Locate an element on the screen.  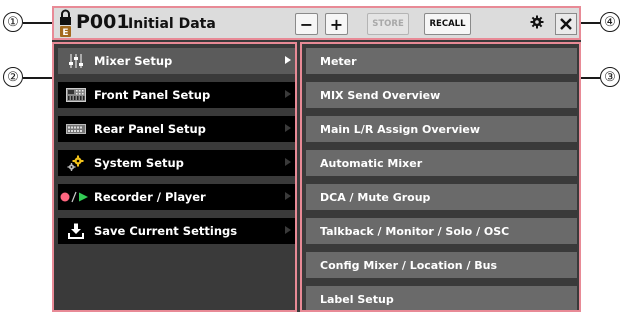
callout-1-leader is located at coordinates (38, 23).